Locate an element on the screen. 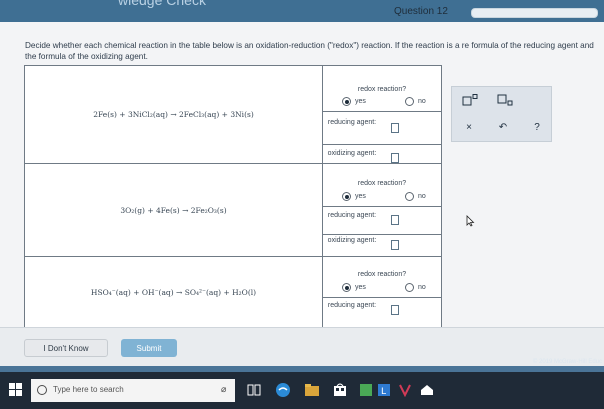  answer-panel: redox reaction? yes no reducing agent: is located at coordinates (382, 292).